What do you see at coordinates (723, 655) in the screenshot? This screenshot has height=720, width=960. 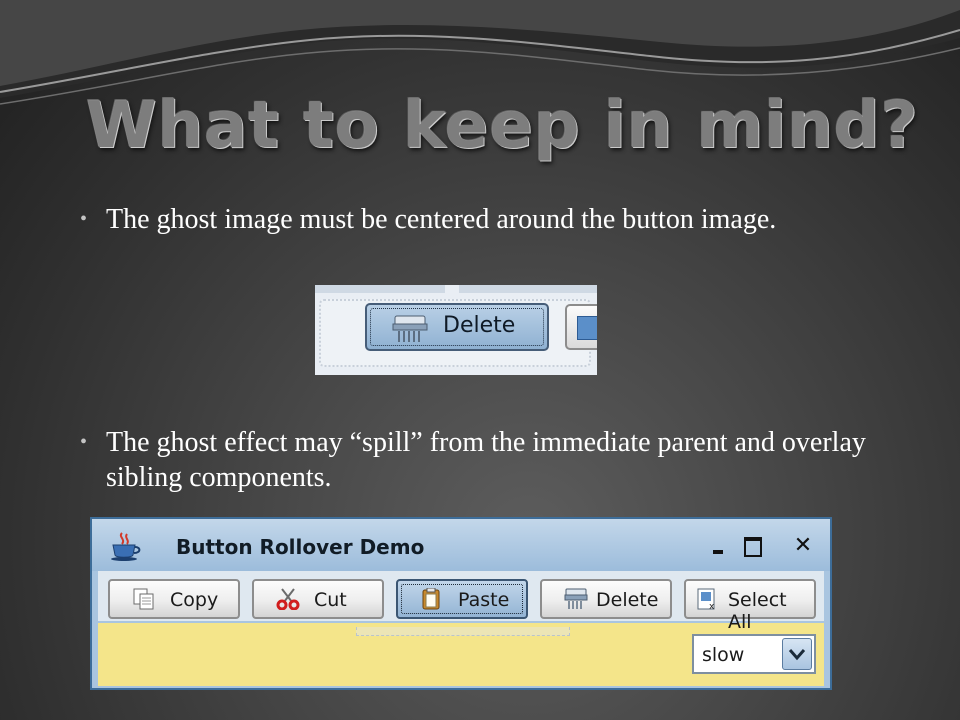 I see `speed-combo-value: slow` at bounding box center [723, 655].